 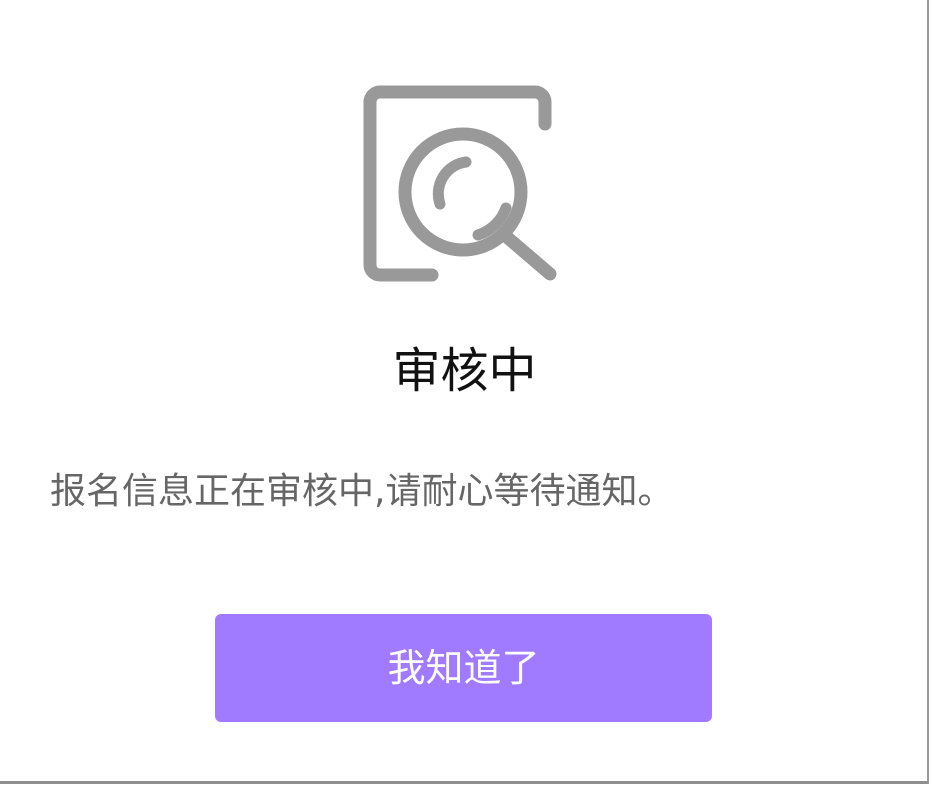 I want to click on dialog-title: 审核中, so click(x=464, y=371).